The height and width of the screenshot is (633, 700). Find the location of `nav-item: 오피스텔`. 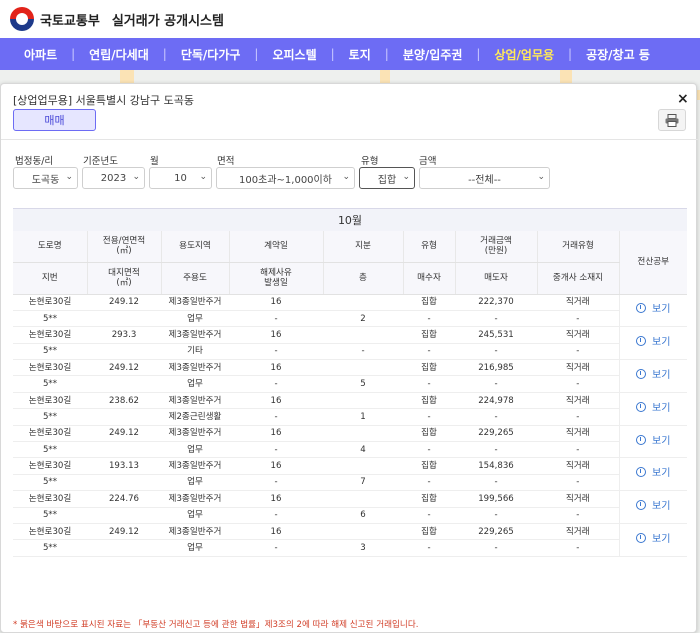

nav-item: 오피스텔 is located at coordinates (294, 54).